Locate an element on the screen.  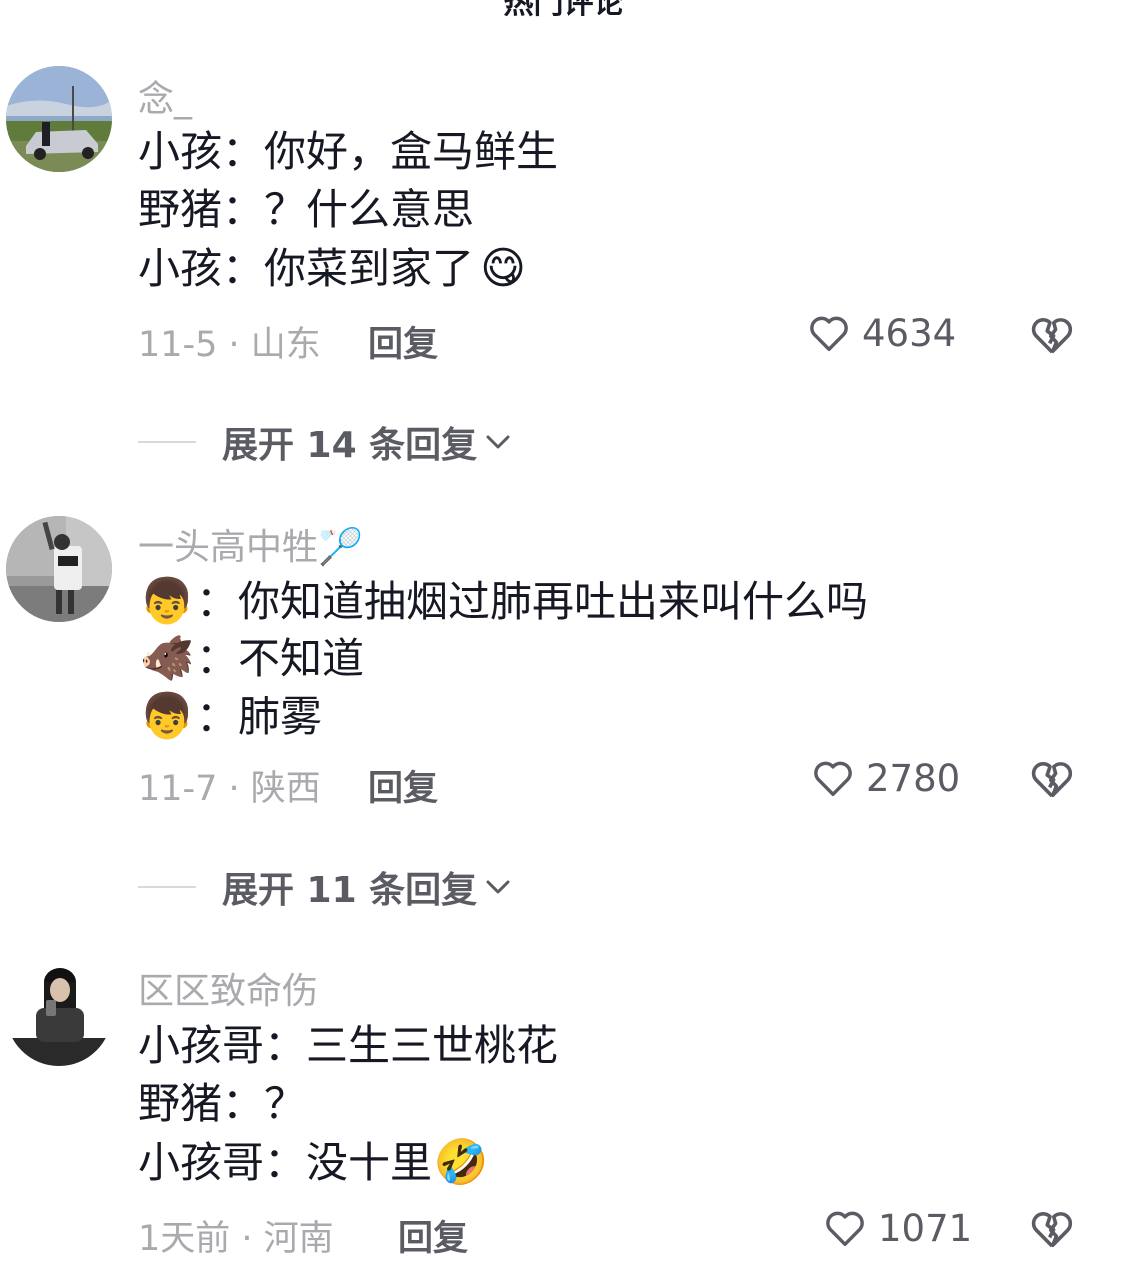
username: 念_ is located at coordinates (165, 96).